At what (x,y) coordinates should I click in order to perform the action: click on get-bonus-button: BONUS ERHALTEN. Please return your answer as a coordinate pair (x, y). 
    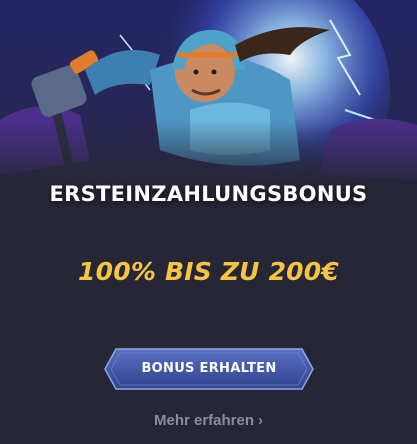
    Looking at the image, I should click on (209, 369).